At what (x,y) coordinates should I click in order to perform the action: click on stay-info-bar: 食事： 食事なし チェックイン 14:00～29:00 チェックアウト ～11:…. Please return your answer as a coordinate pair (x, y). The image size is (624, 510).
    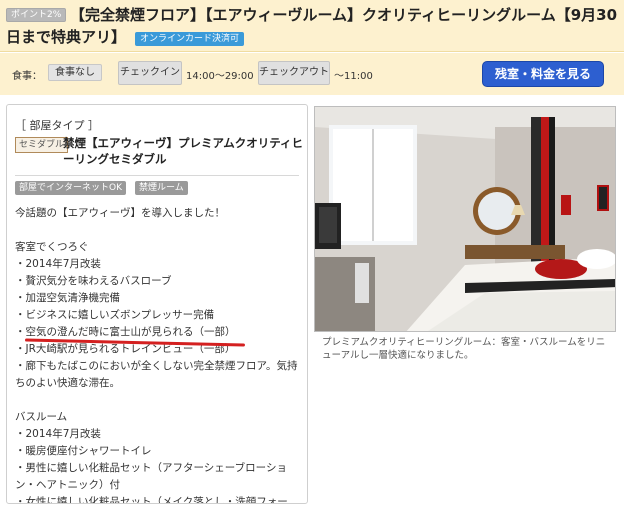
    Looking at the image, I should click on (312, 74).